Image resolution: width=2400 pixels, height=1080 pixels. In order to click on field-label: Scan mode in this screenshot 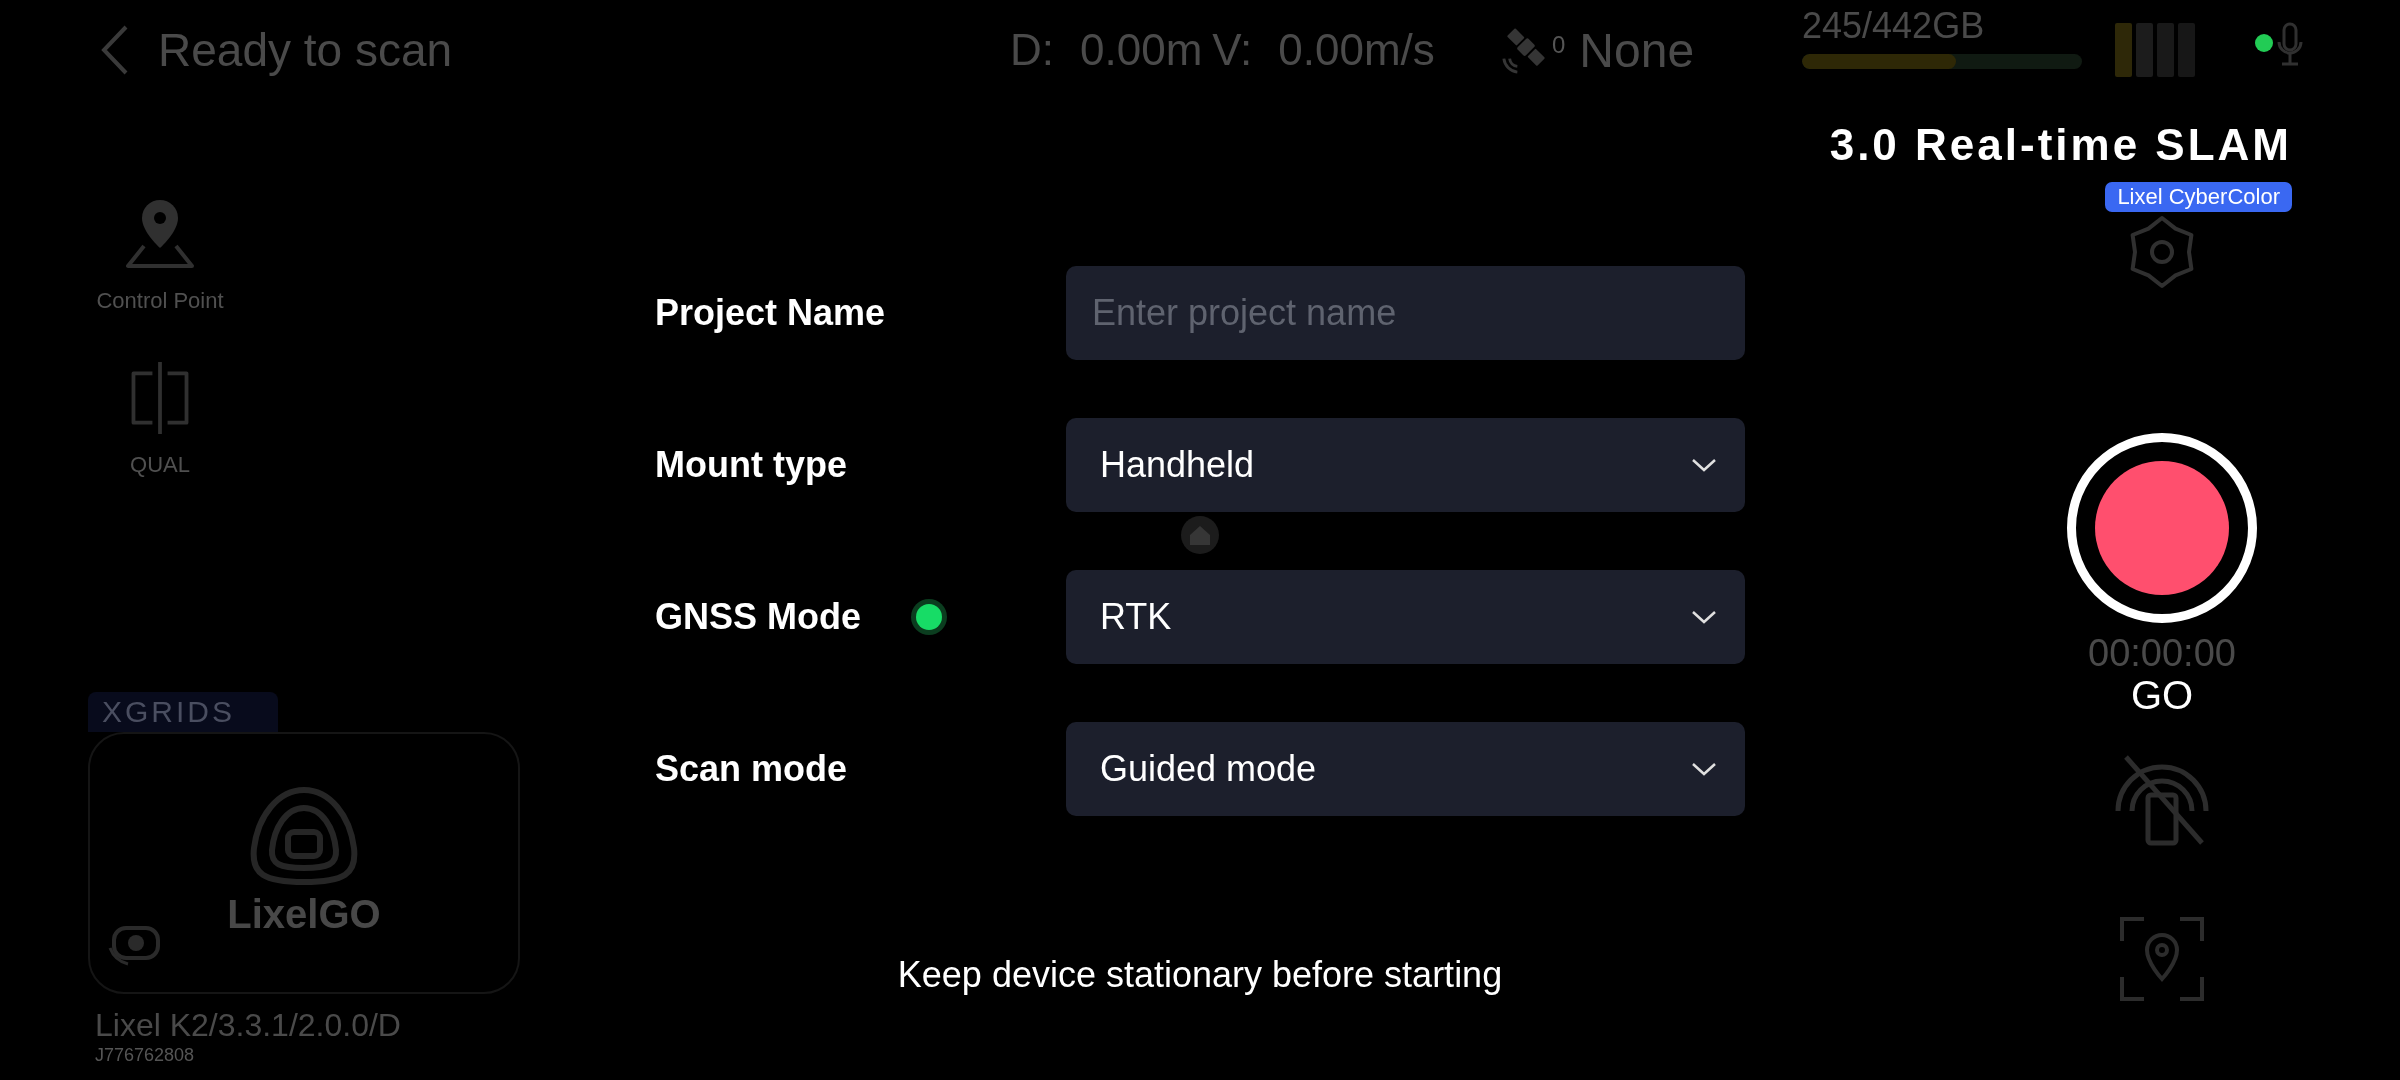, I will do `click(752, 769)`.